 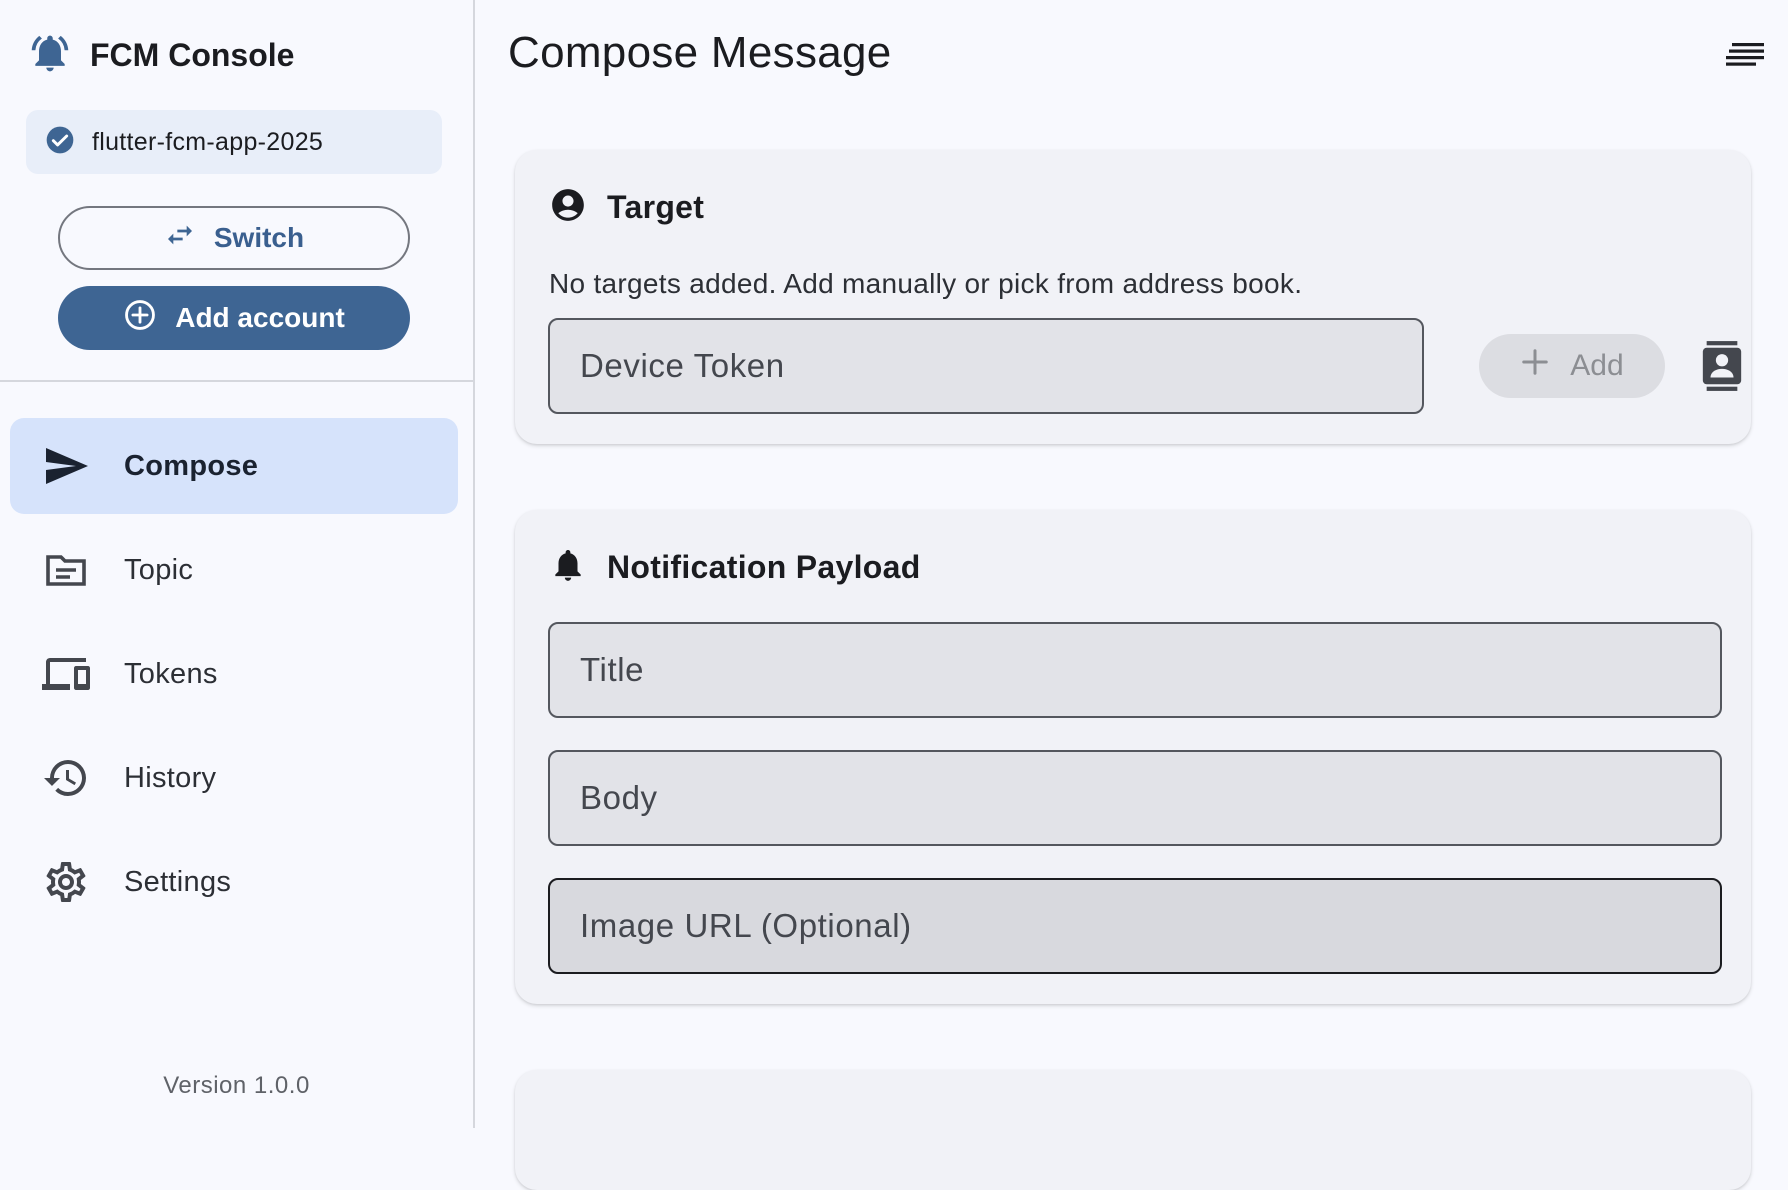 I want to click on sidebar-item-tokens: Tokens, so click(x=234, y=674).